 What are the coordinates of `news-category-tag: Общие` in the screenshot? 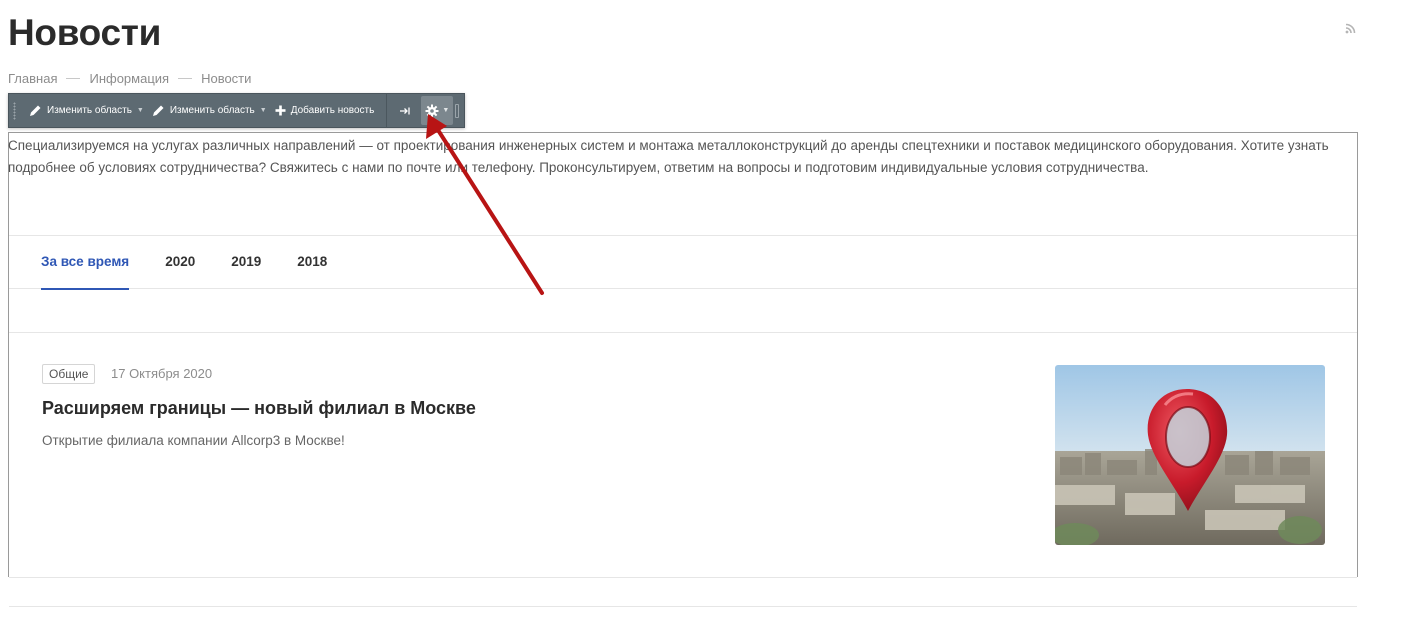 It's located at (69, 374).